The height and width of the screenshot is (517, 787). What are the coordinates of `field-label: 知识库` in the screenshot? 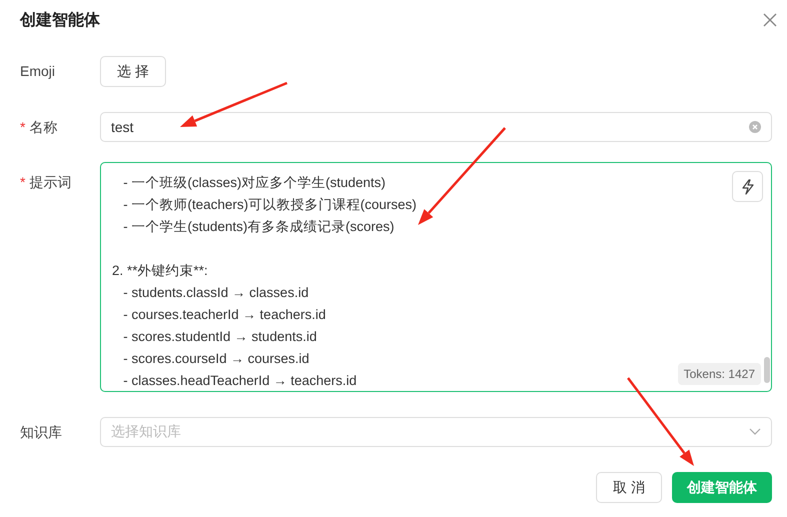 It's located at (41, 432).